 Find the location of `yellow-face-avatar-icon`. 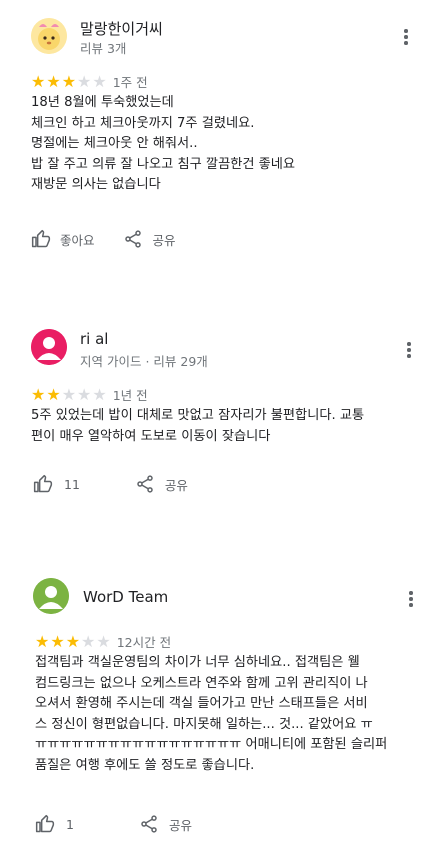

yellow-face-avatar-icon is located at coordinates (49, 36).